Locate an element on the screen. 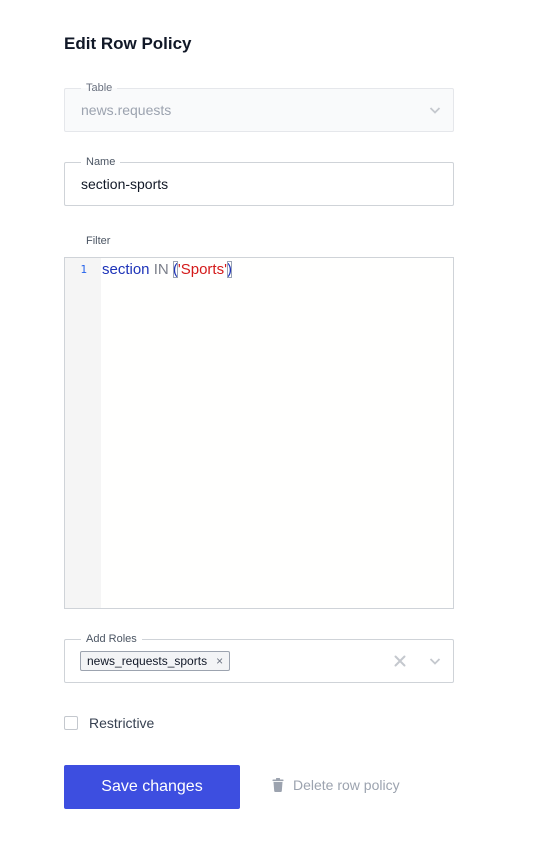 This screenshot has width=534, height=866. table-select: Table news.requests is located at coordinates (259, 106).